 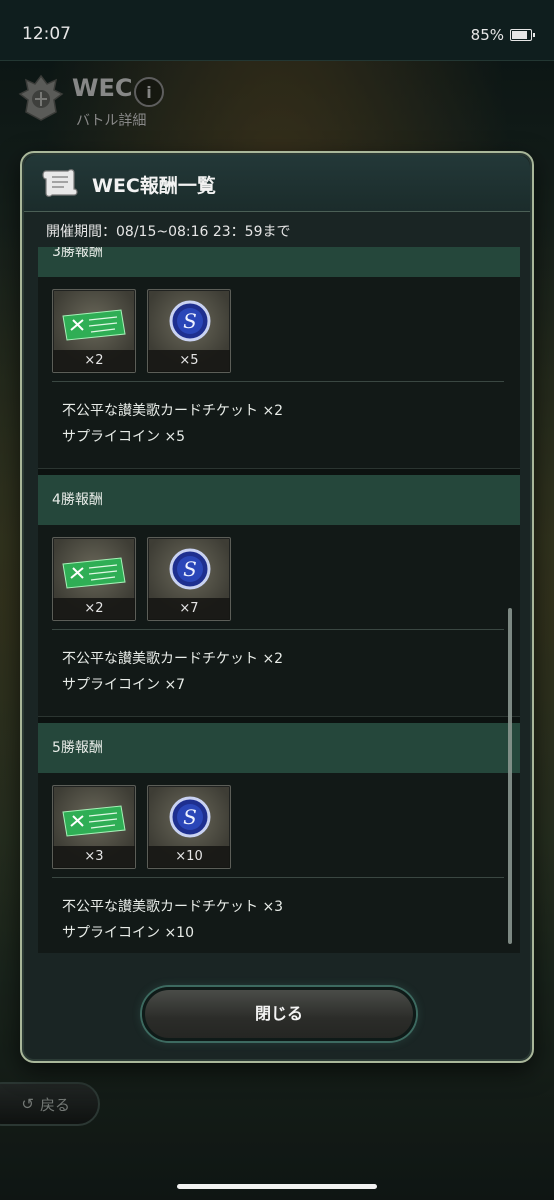 I want to click on reward-item: ×3, so click(x=94, y=827).